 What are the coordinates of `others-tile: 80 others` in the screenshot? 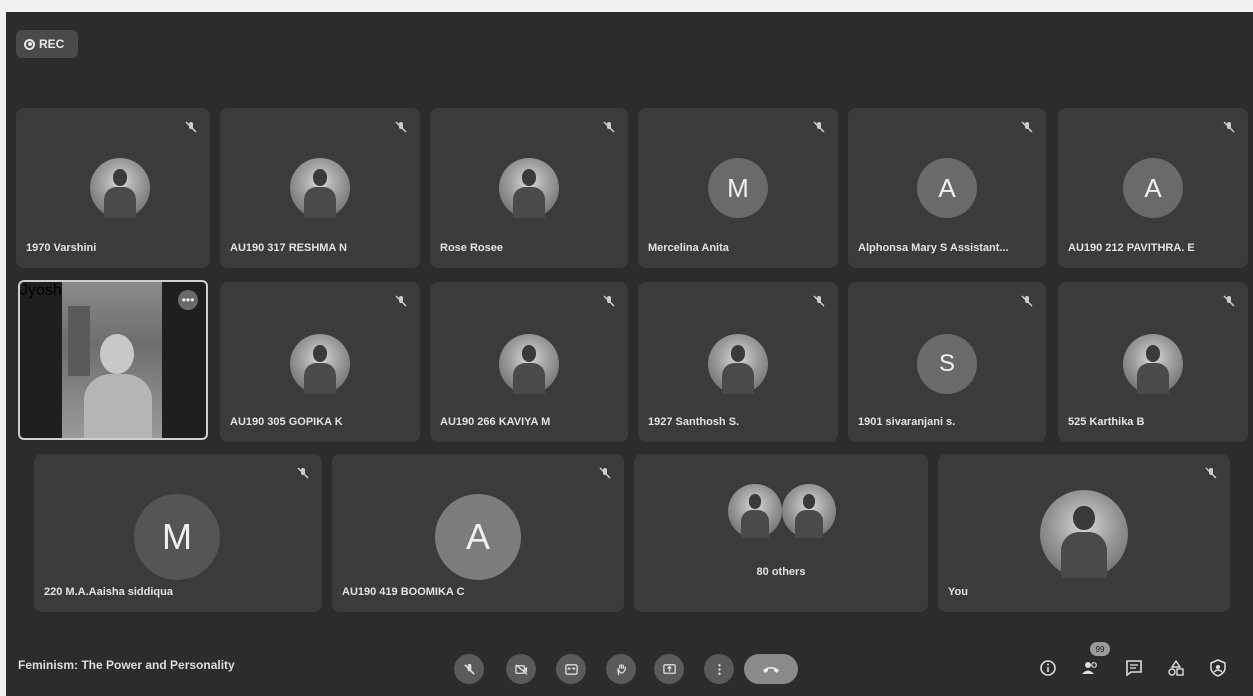 It's located at (781, 533).